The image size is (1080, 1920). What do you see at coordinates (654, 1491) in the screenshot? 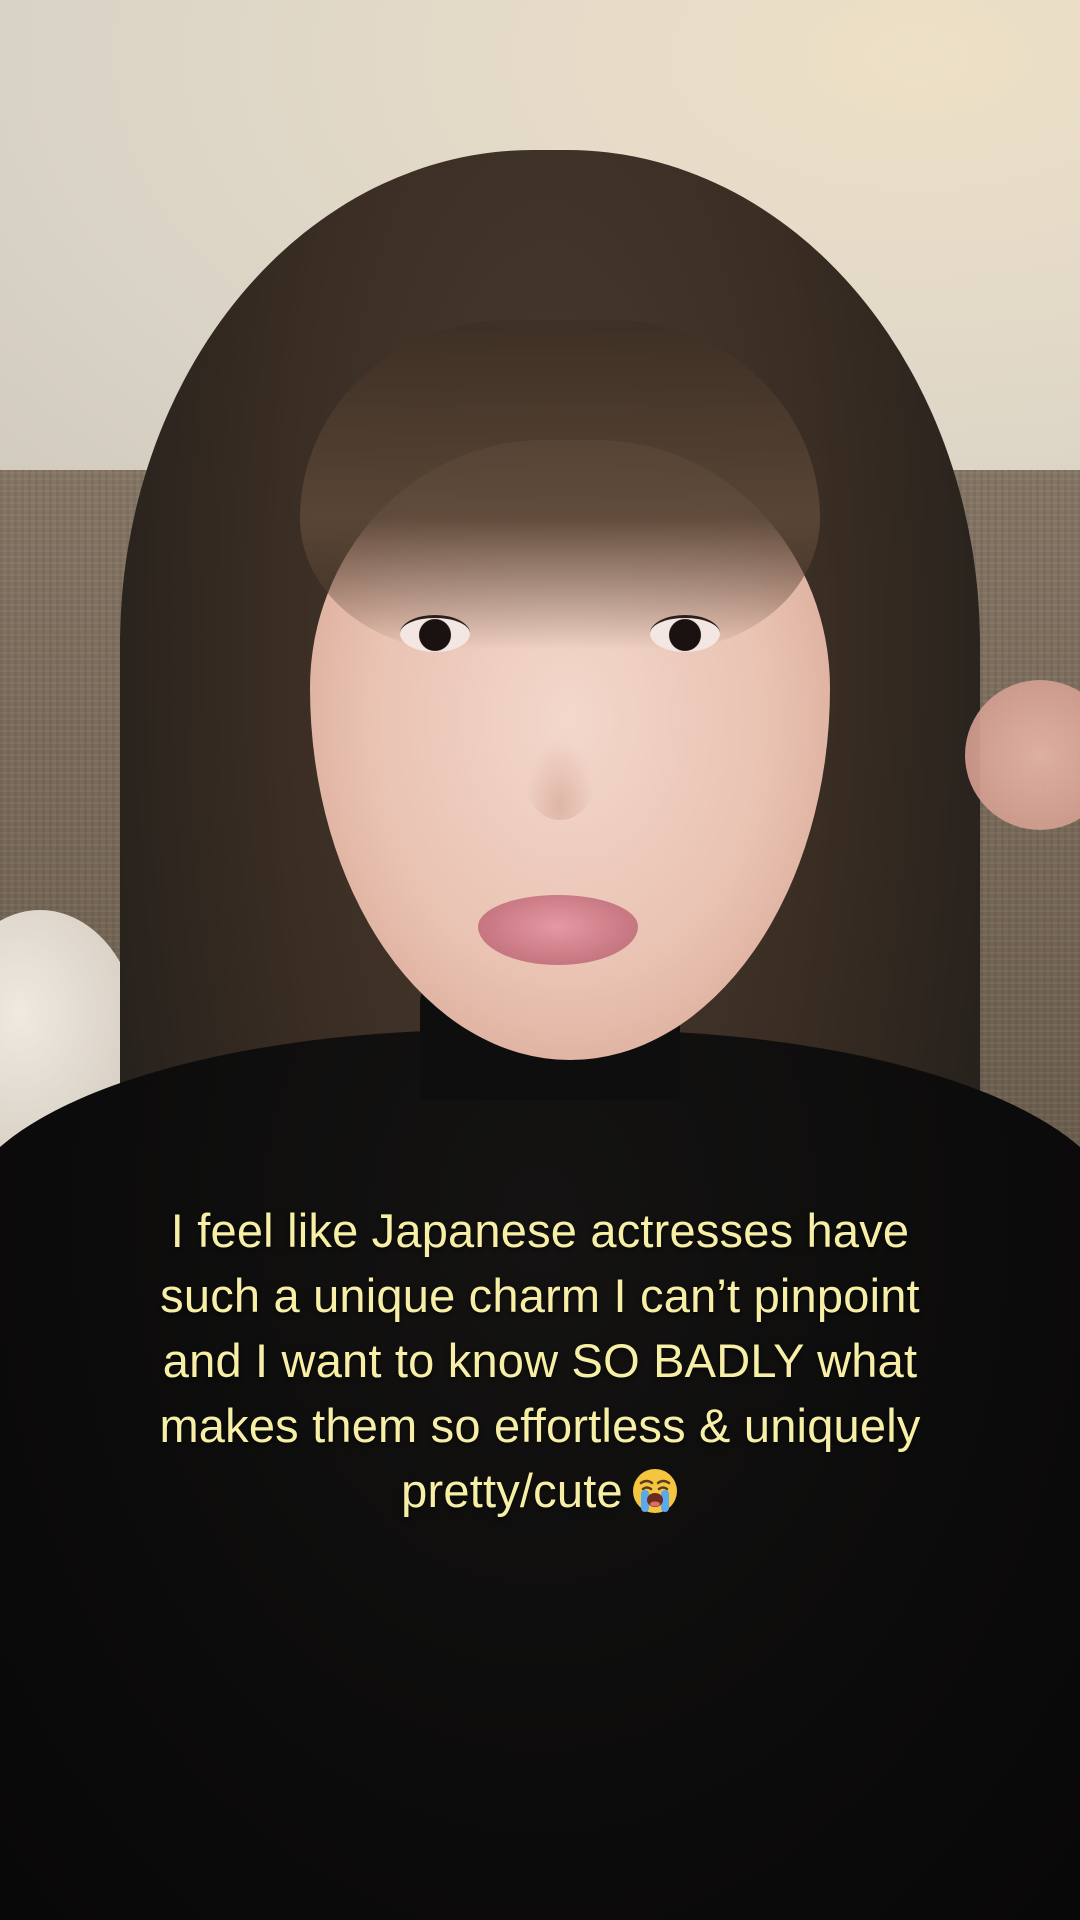
I see `loudly-crying-face-icon` at bounding box center [654, 1491].